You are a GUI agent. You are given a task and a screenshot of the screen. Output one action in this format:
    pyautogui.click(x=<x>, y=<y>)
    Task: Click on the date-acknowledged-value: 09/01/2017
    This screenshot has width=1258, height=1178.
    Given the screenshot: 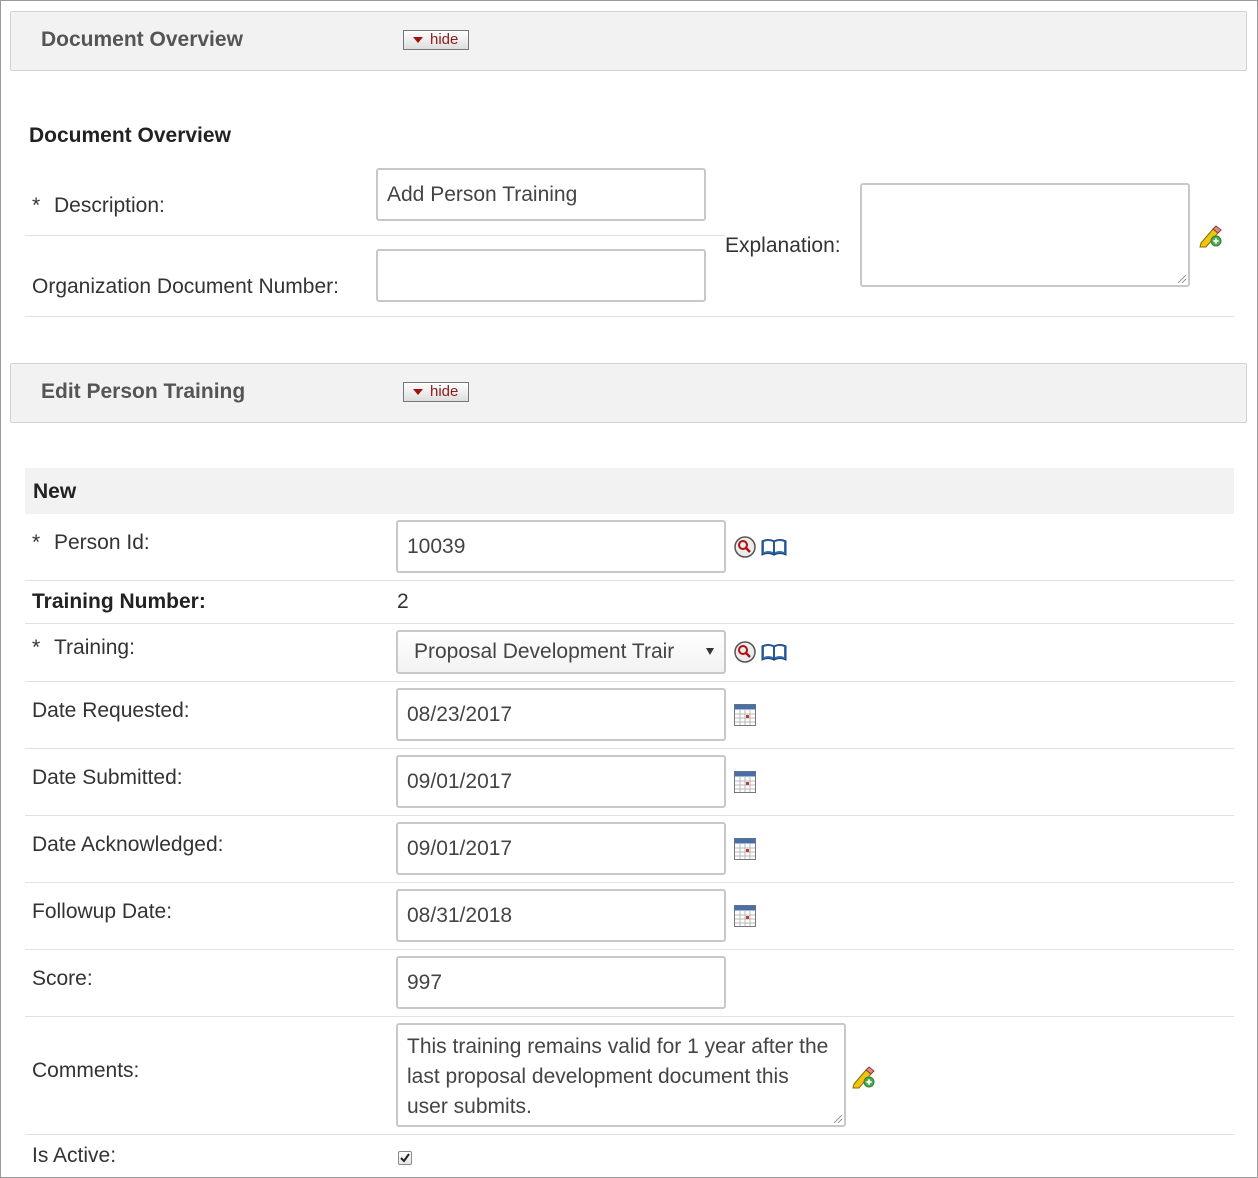 What is the action you would take?
    pyautogui.click(x=460, y=848)
    